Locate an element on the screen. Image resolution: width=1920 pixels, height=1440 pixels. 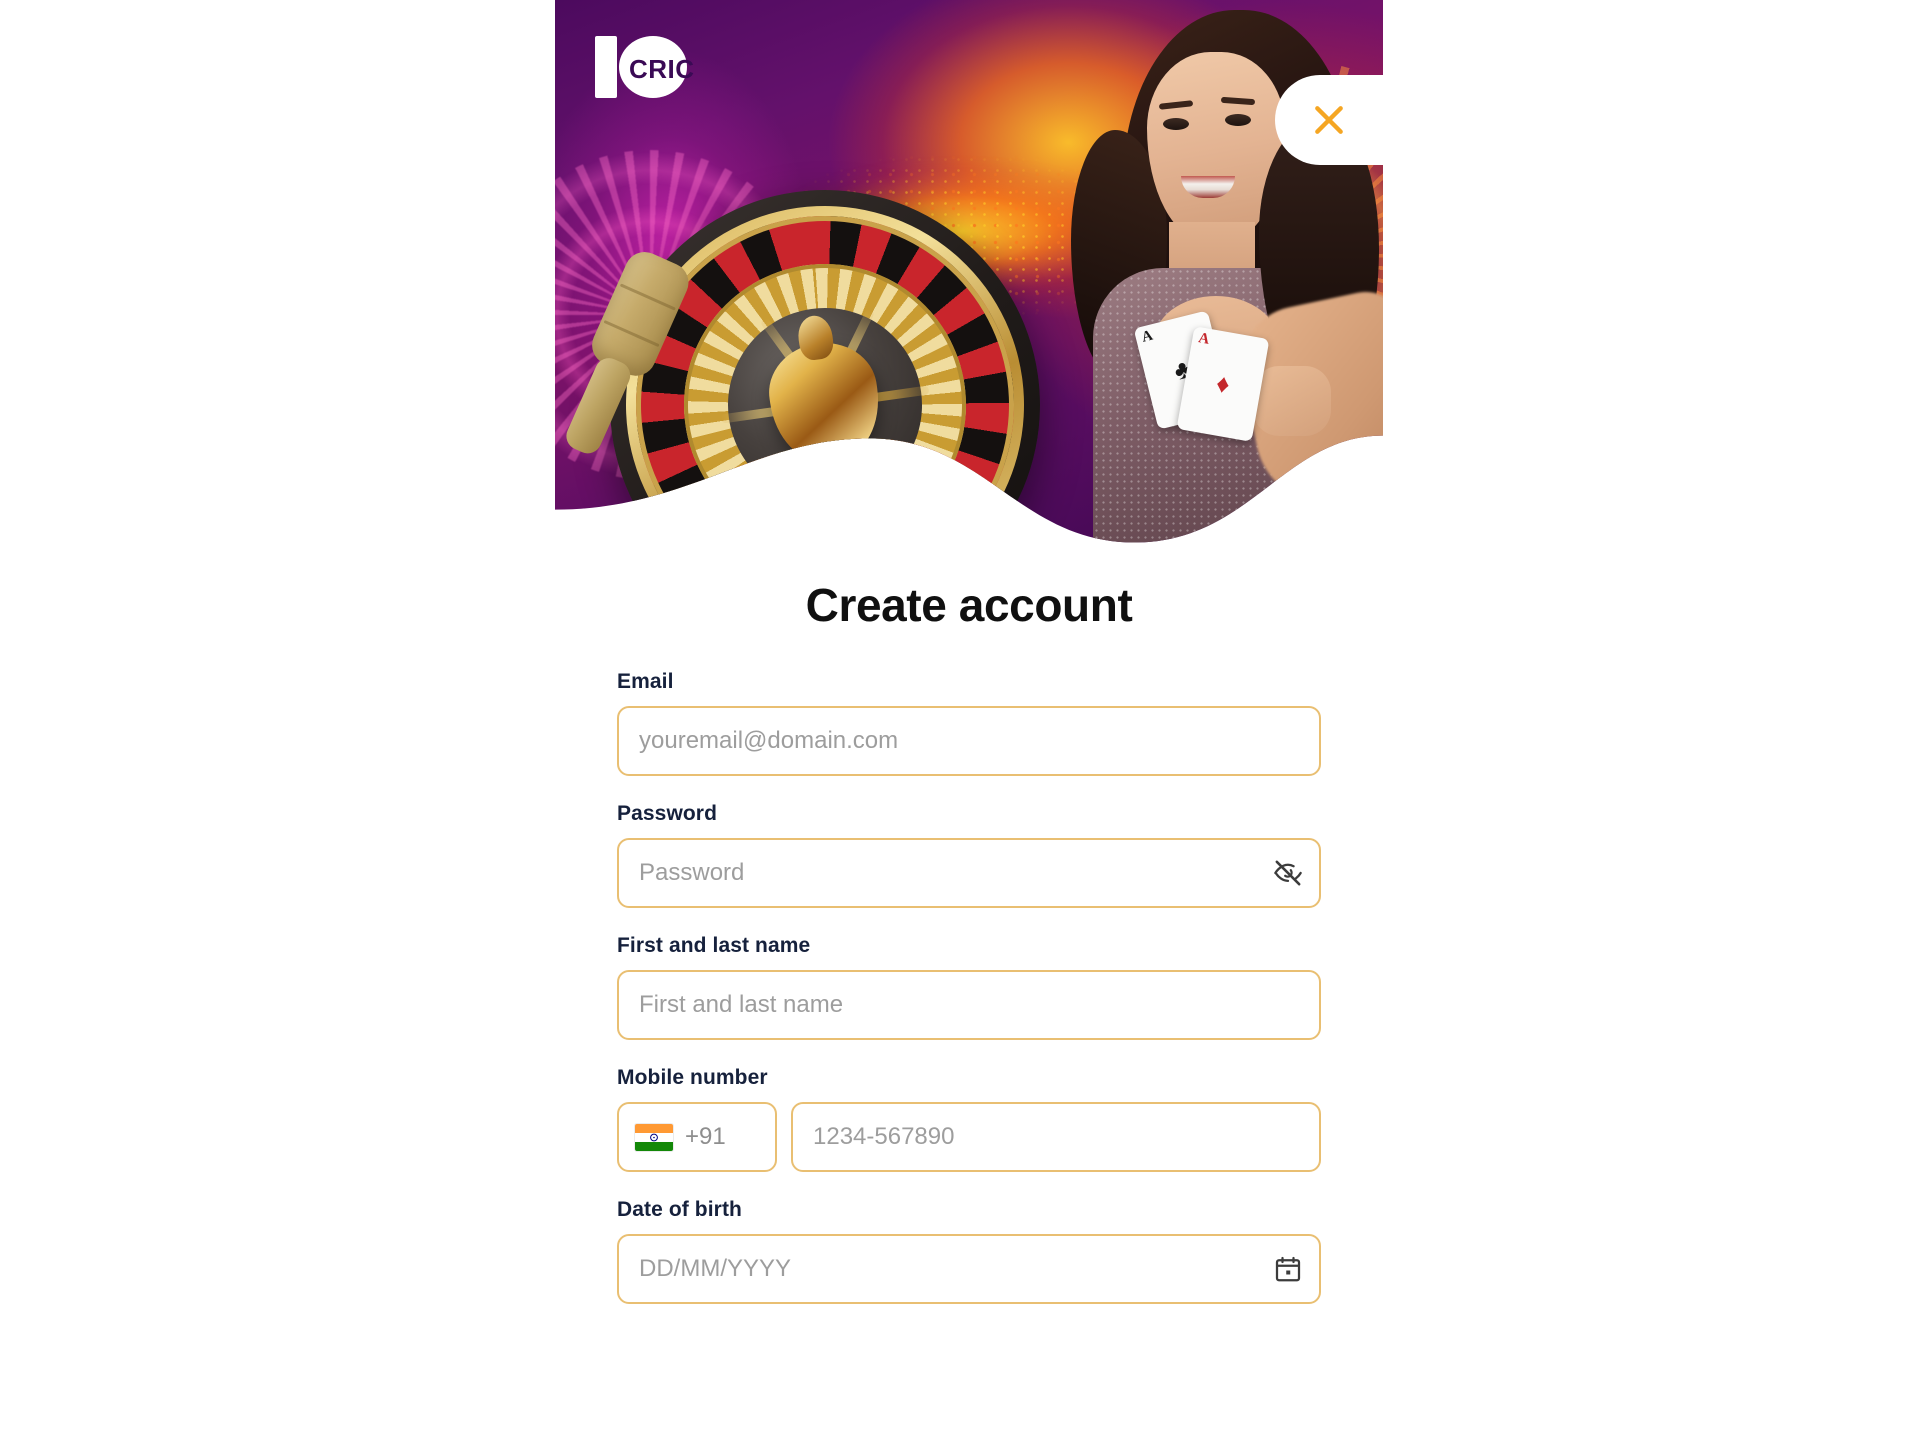
date-of-birth-input is located at coordinates (938, 1269).